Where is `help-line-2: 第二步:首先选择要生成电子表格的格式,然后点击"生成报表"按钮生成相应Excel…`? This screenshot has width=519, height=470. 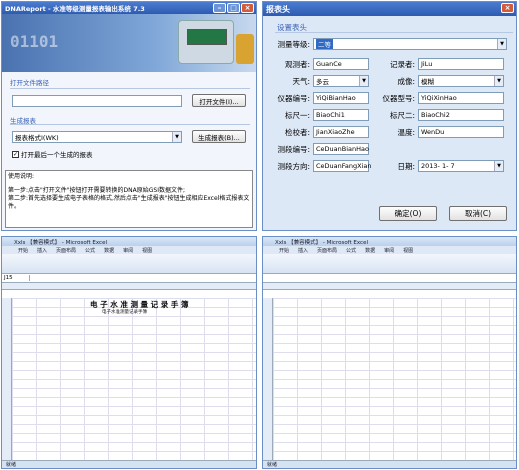
help-line-2: 第二步:首先选择要生成电子表格的格式,然后点击"生成报表"按钮生成相应Excel… is located at coordinates (129, 202).